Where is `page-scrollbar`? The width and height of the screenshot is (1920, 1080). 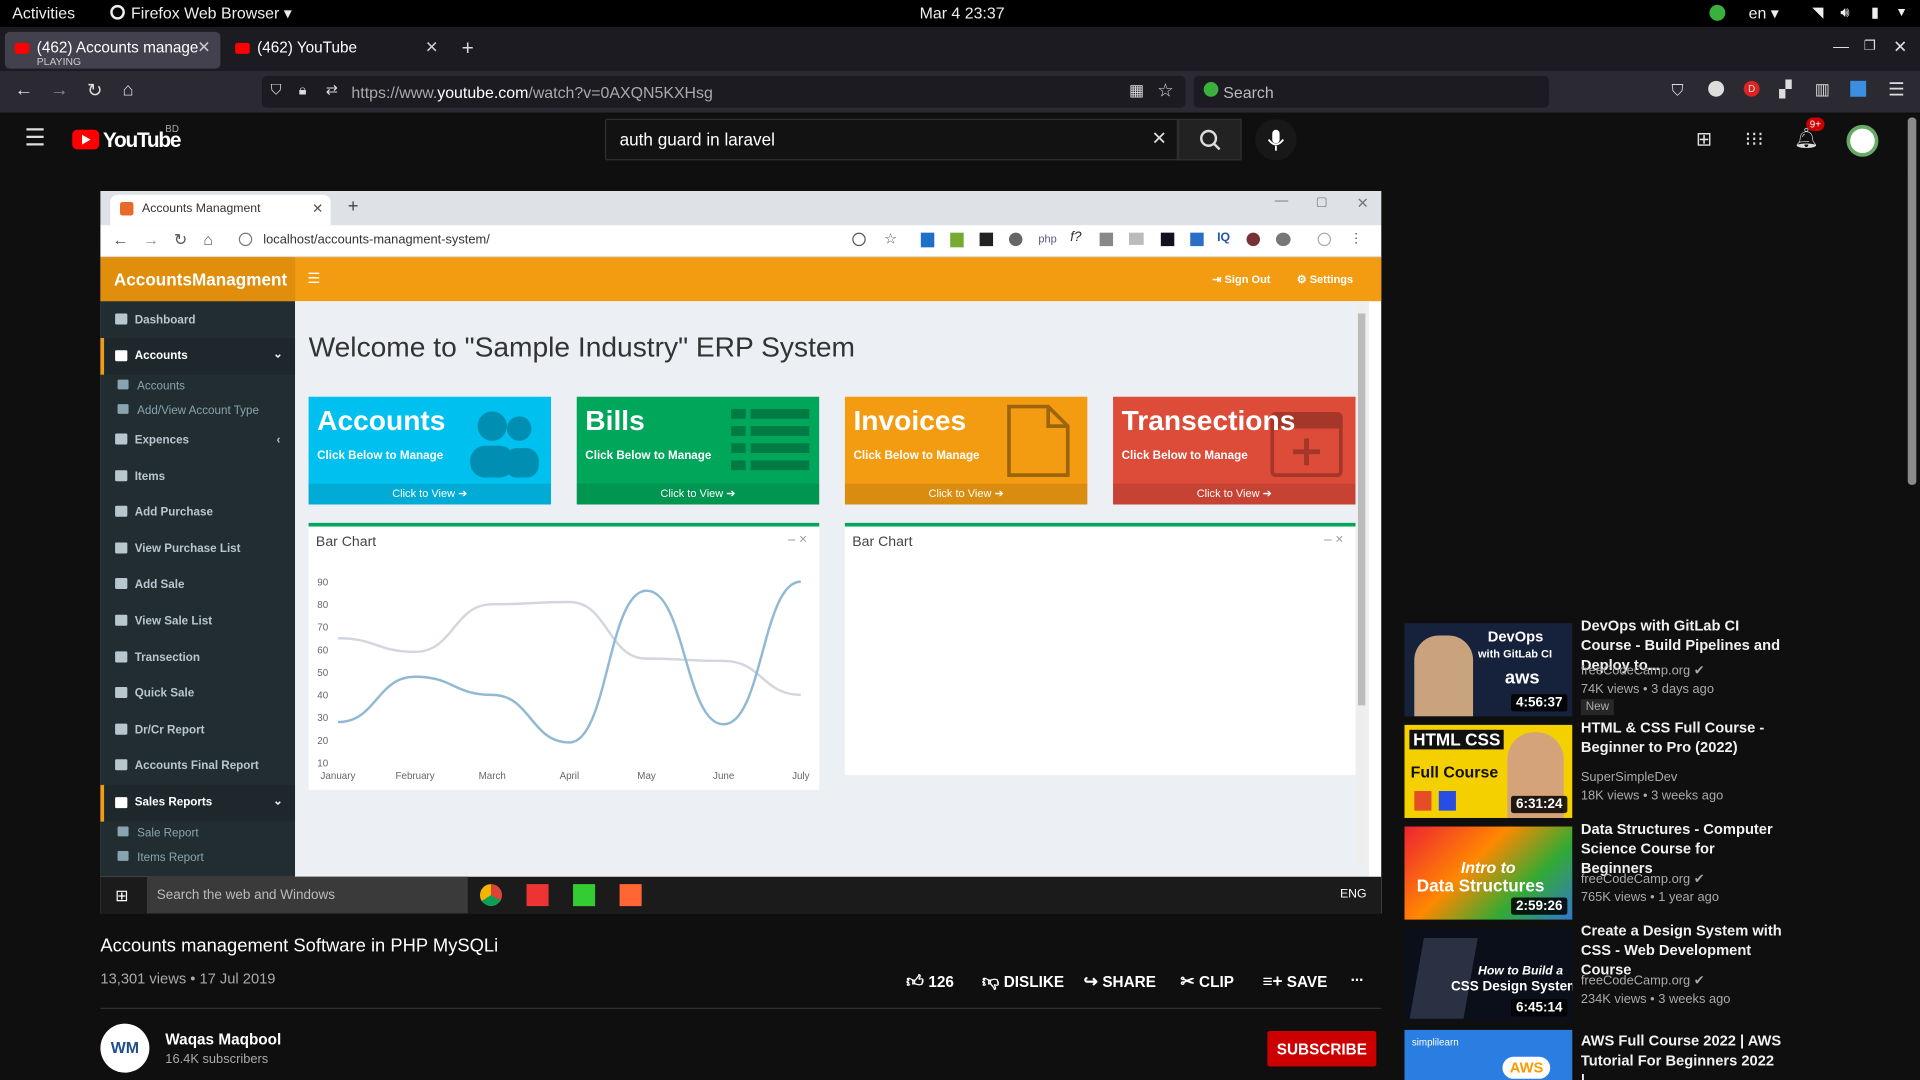
page-scrollbar is located at coordinates (1912, 301).